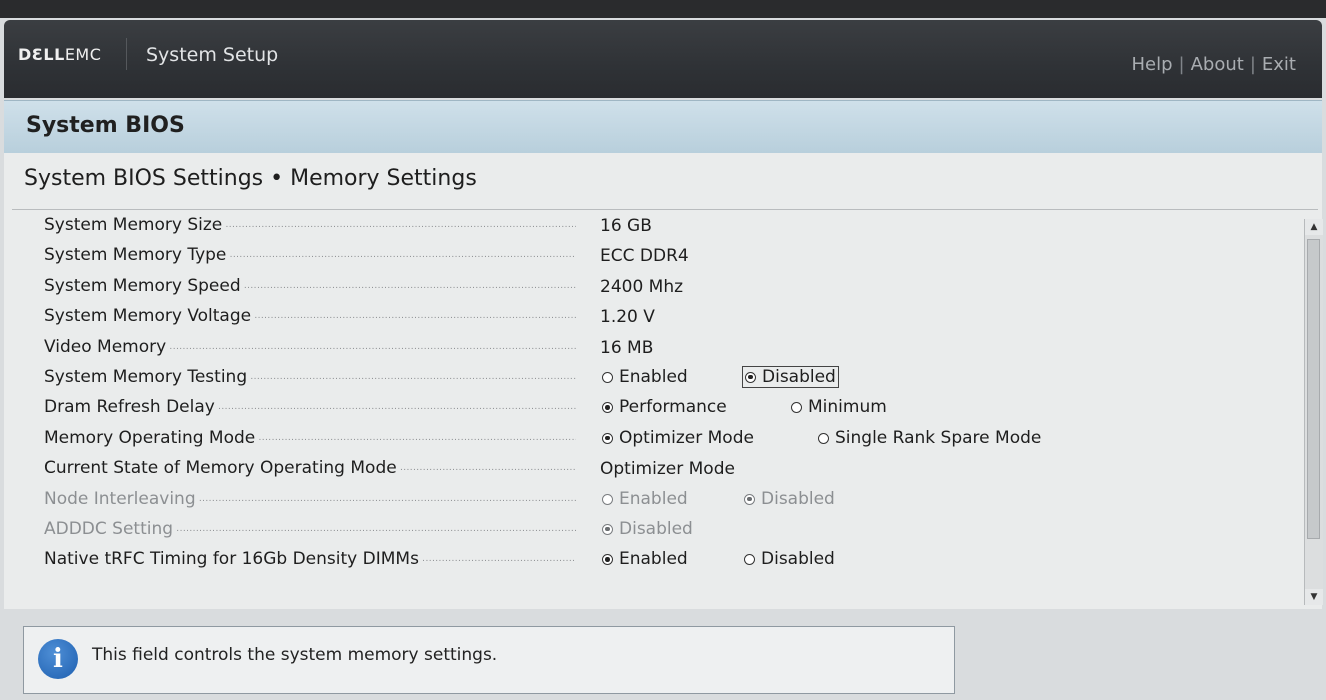  Describe the element at coordinates (105, 125) in the screenshot. I see `page-title: System BIOS` at that location.